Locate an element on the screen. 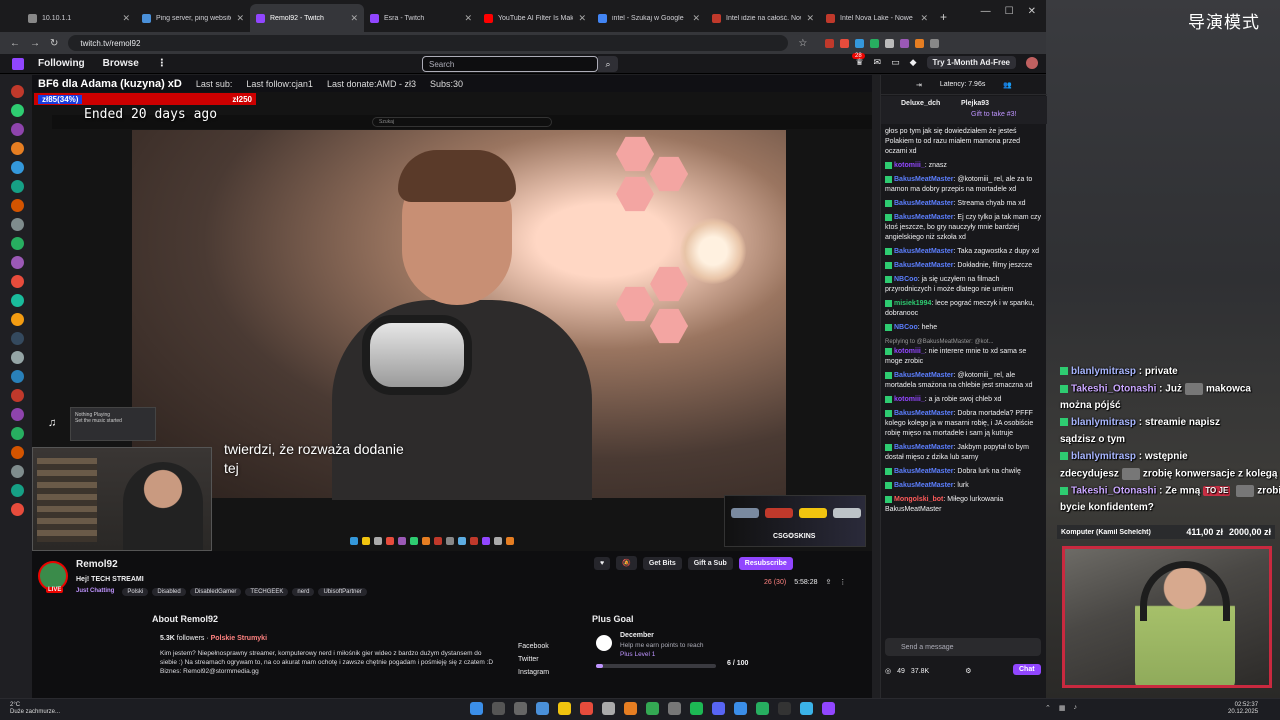 This screenshot has width=1280, height=720. more-icon: ⋮ is located at coordinates (162, 63).